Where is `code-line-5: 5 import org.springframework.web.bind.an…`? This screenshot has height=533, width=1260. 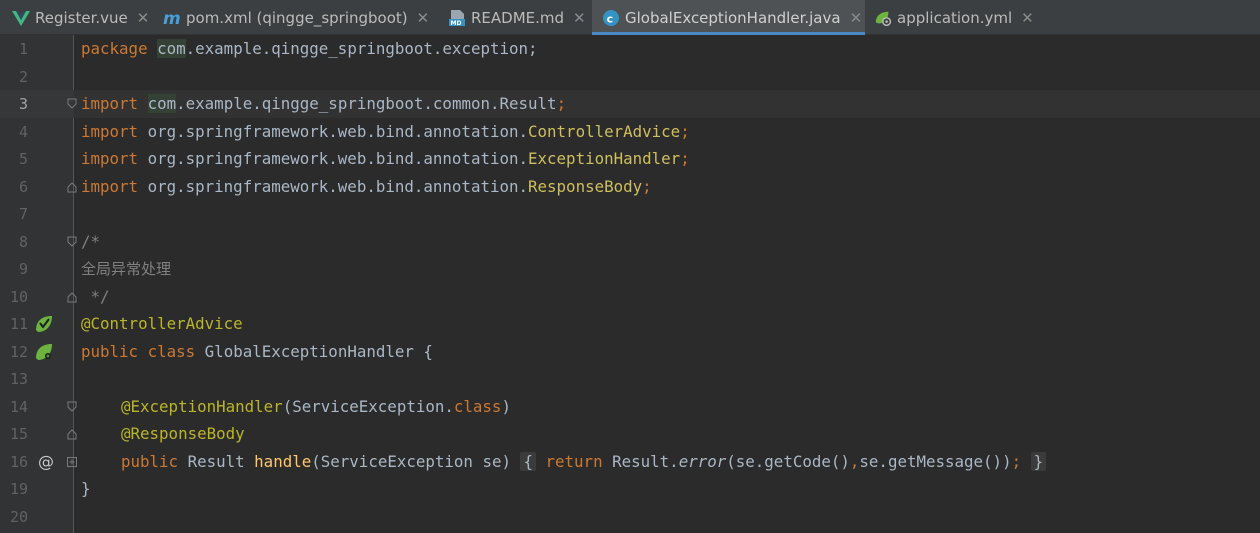
code-line-5: 5 import org.springframework.web.bind.an… is located at coordinates (630, 159).